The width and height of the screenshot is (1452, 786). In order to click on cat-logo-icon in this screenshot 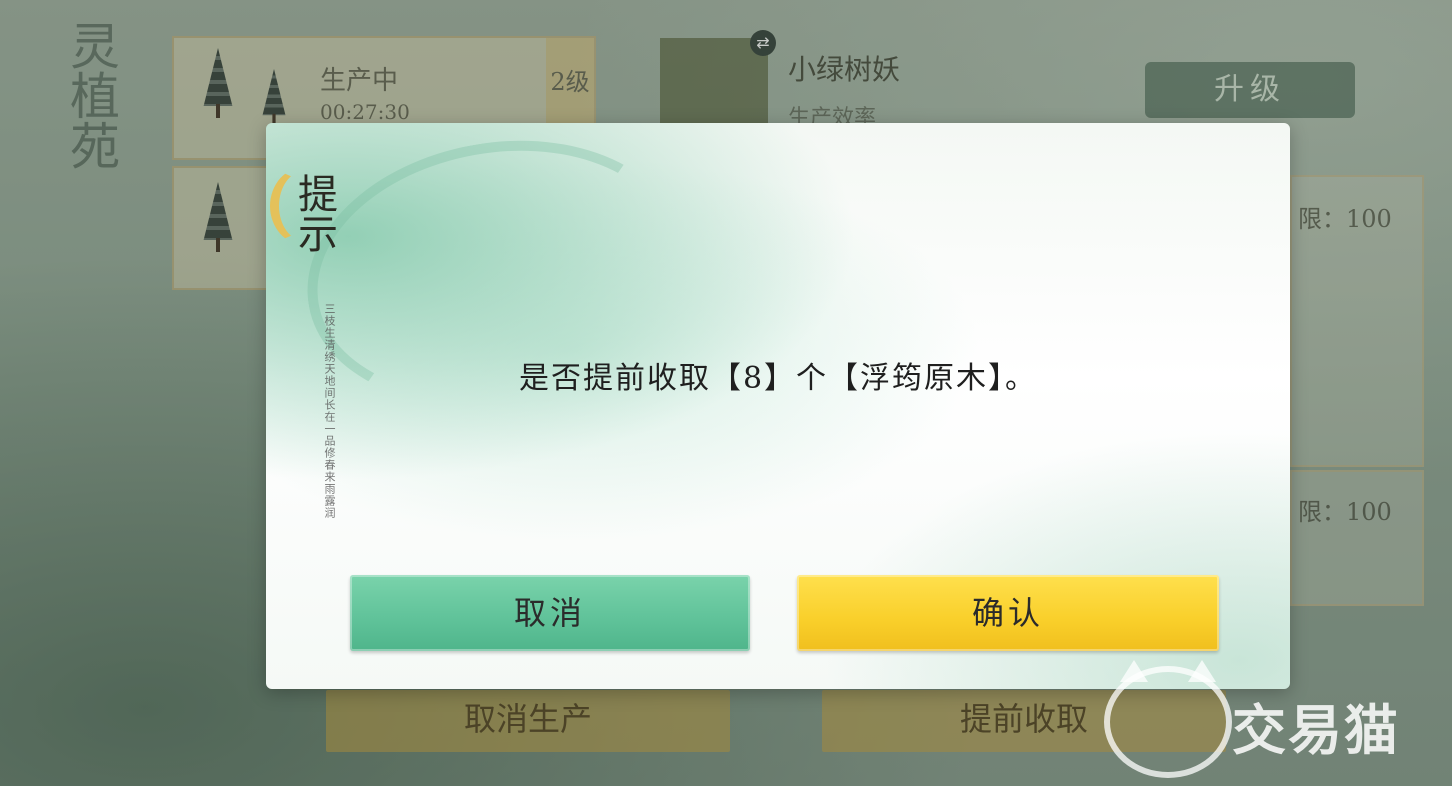, I will do `click(1168, 719)`.